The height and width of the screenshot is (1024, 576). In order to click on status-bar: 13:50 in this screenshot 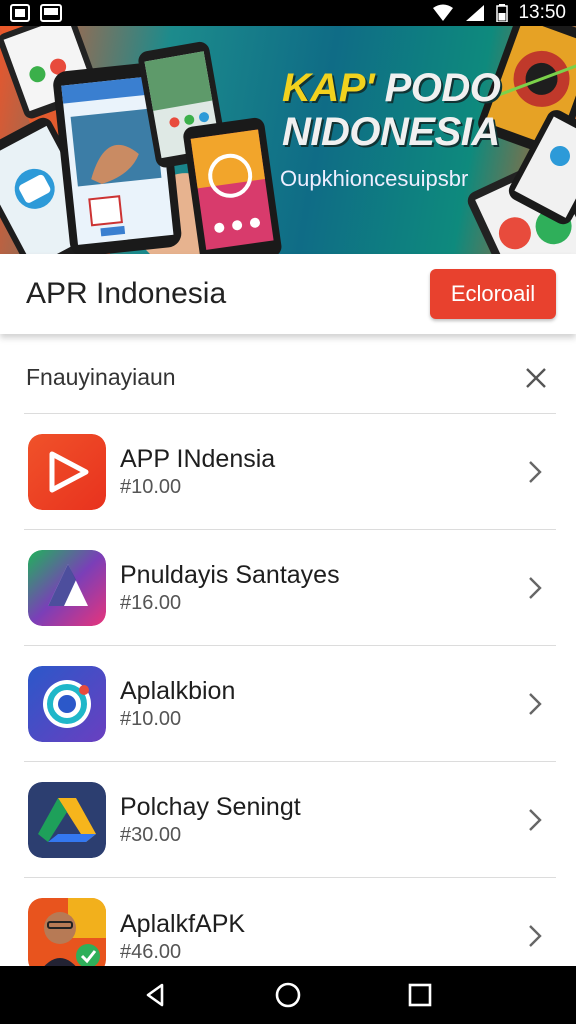, I will do `click(288, 13)`.